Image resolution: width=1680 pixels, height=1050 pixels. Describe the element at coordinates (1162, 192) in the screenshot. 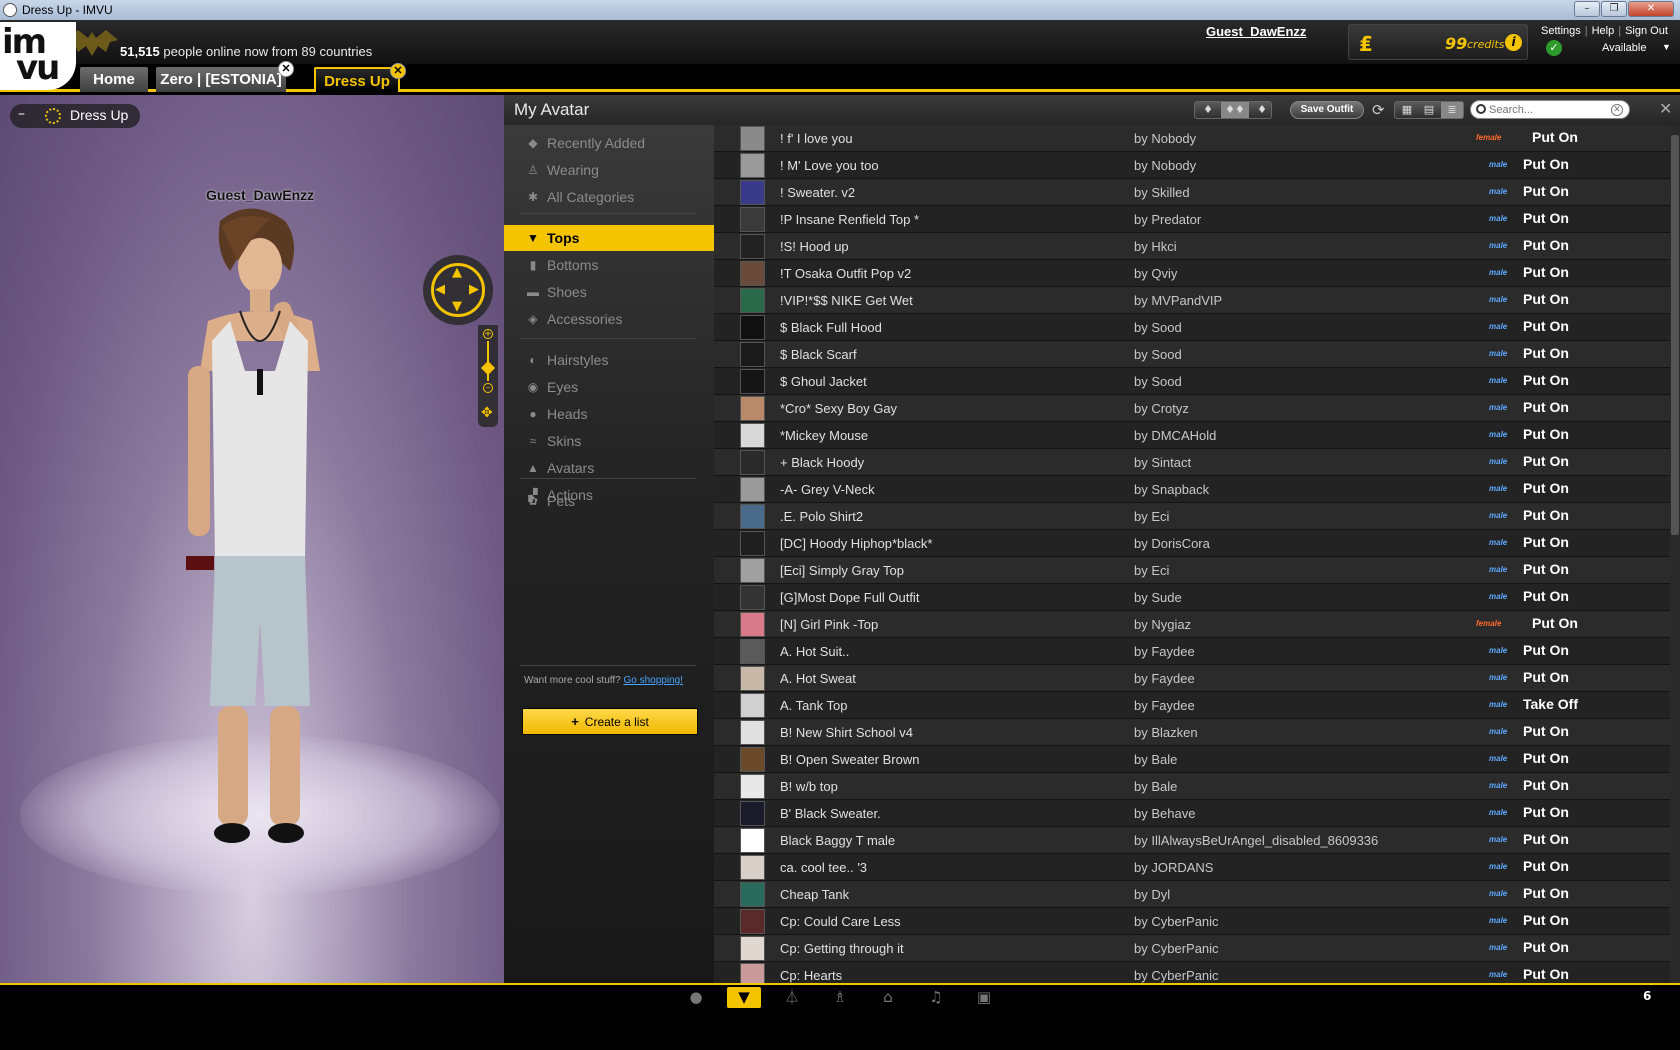

I see `item-creator: by Skilled` at that location.